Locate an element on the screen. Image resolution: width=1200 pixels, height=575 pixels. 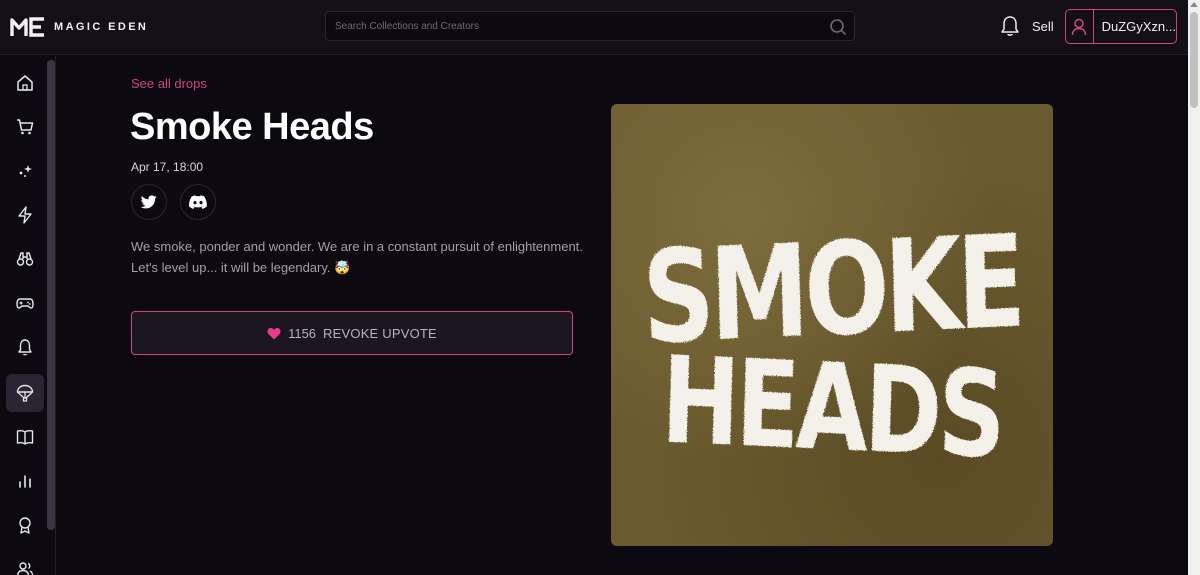
twitter-icon is located at coordinates (149, 202).